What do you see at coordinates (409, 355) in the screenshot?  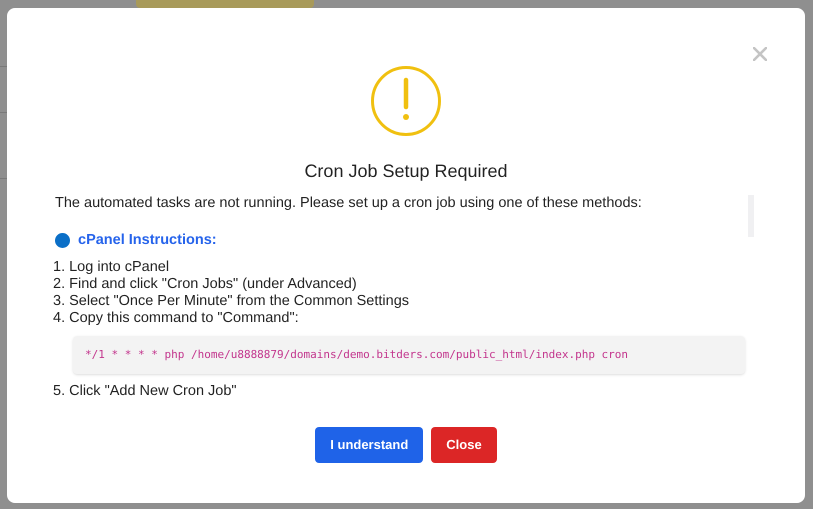 I see `command-block: */1 * * * * php /home/u8888879/domains/demo.bitders.com/public_html/index.php cron` at bounding box center [409, 355].